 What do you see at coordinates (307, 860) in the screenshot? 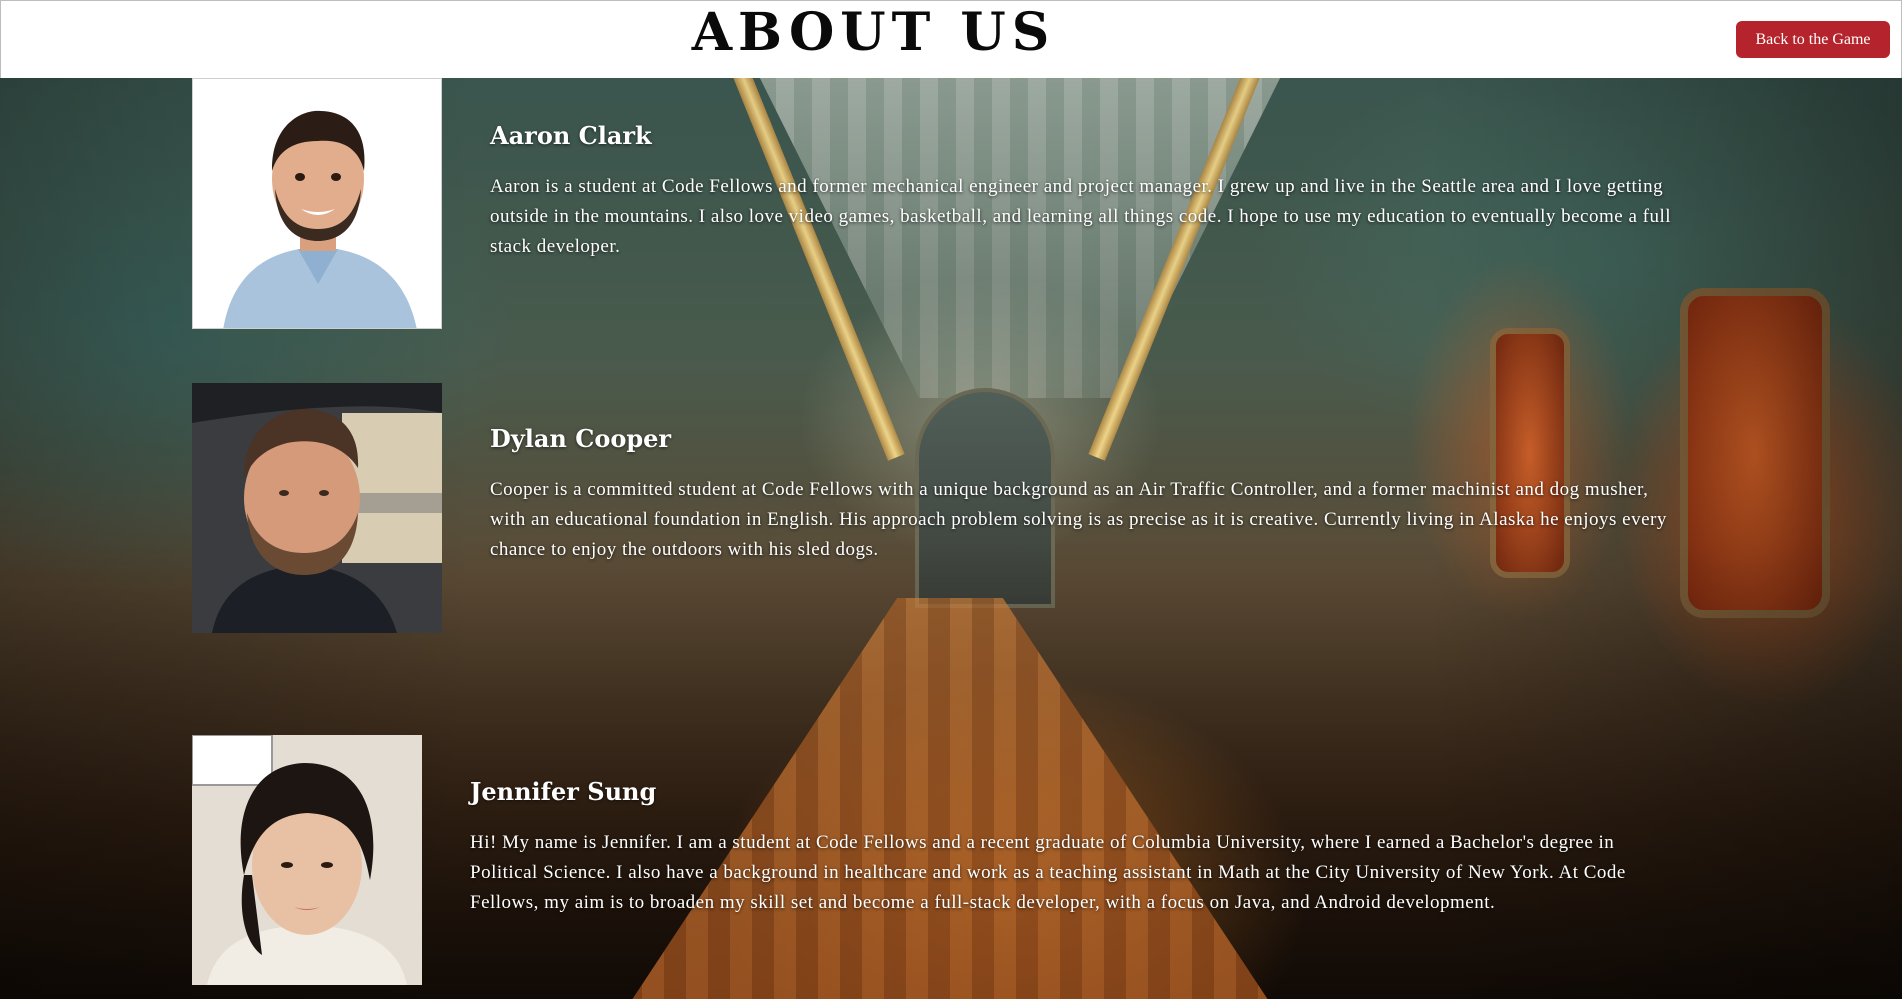
I see `jennifer-sung-portrait` at bounding box center [307, 860].